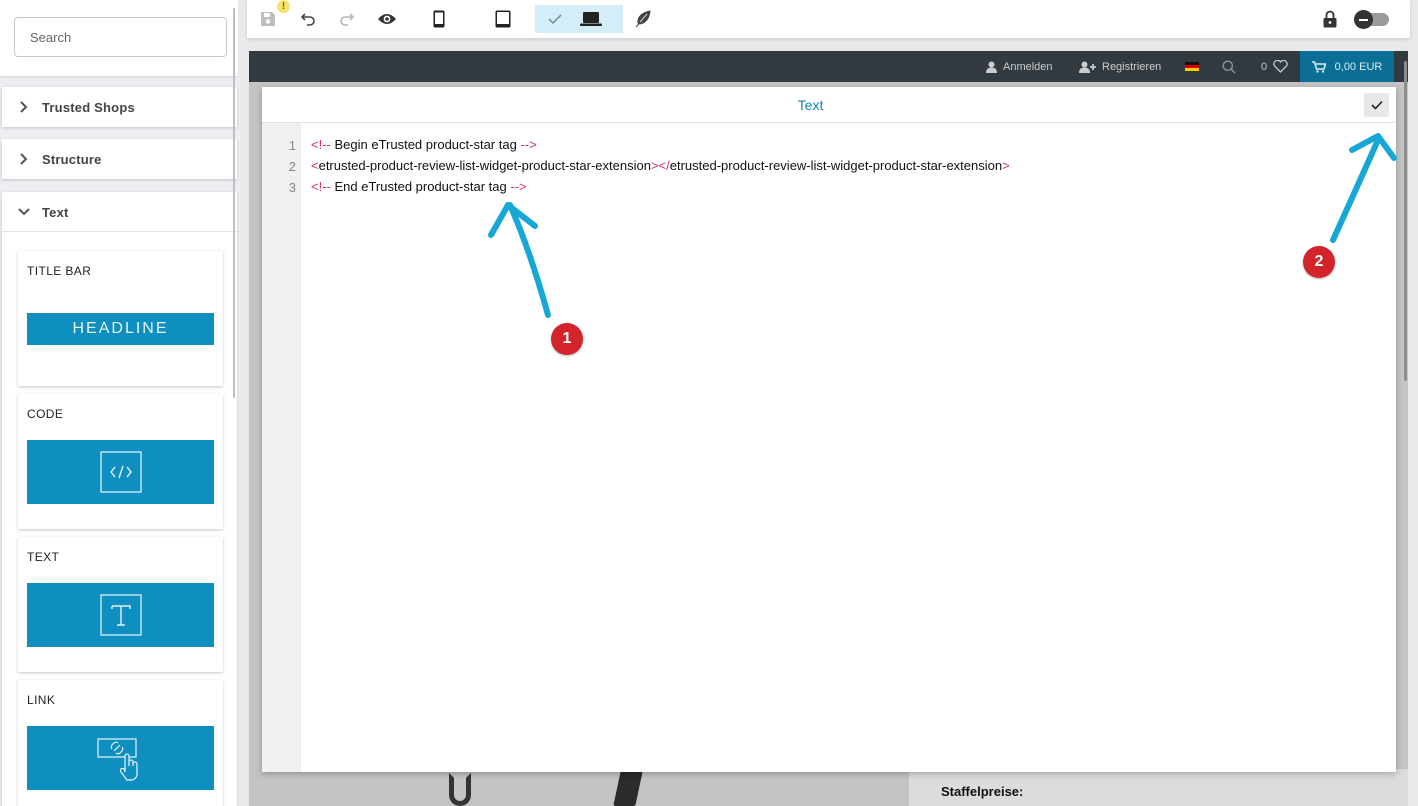  I want to click on desktop-view-button, so click(591, 19).